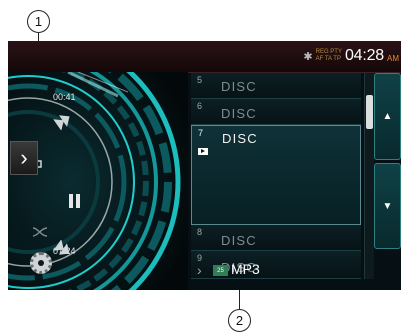 The image size is (404, 332). What do you see at coordinates (308, 56) in the screenshot?
I see `bluetooth-icon: ✱` at bounding box center [308, 56].